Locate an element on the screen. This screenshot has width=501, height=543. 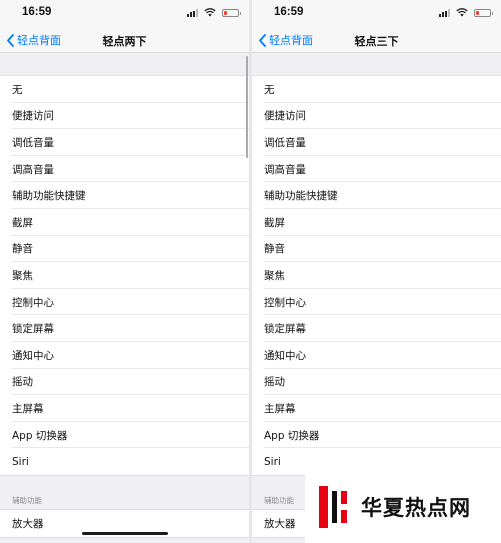
section-header-accessibility: 辅助功能 is located at coordinates (124, 492).